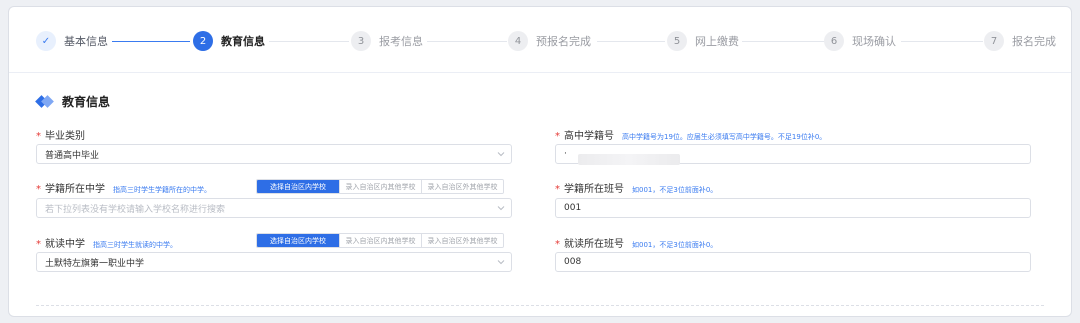 The width and height of the screenshot is (1080, 323). I want to click on study-school-label: * 就读中学 指高三时学生就读的中学。, so click(106, 244).